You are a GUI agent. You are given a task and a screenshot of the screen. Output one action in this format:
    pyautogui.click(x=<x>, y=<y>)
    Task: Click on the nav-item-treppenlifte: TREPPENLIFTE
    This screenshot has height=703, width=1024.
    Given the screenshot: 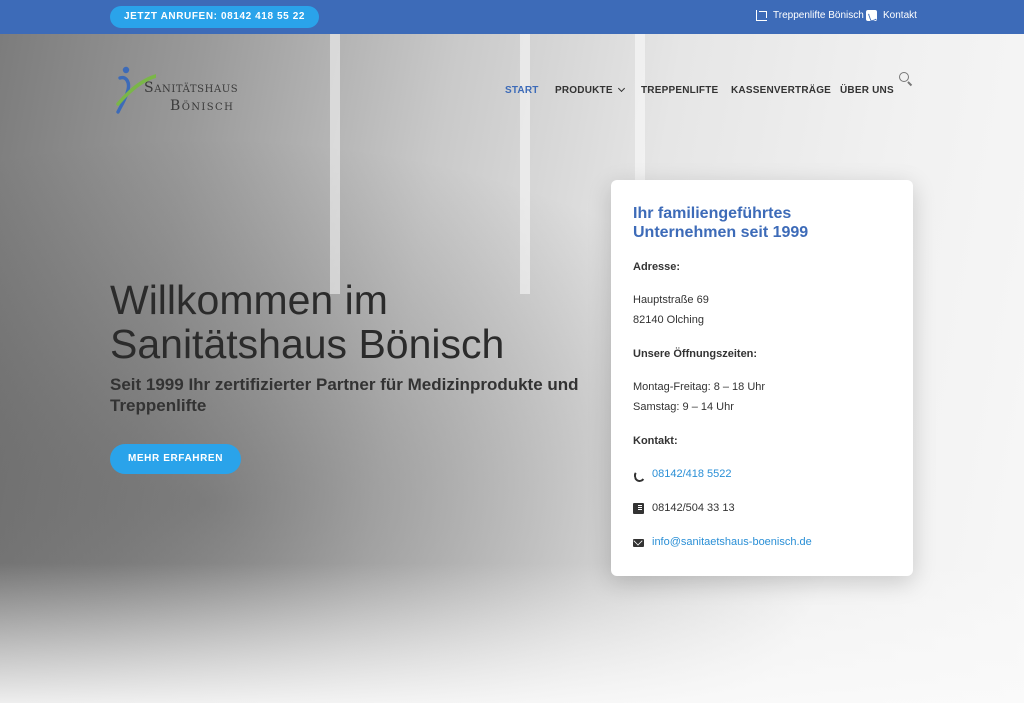 What is the action you would take?
    pyautogui.click(x=679, y=90)
    